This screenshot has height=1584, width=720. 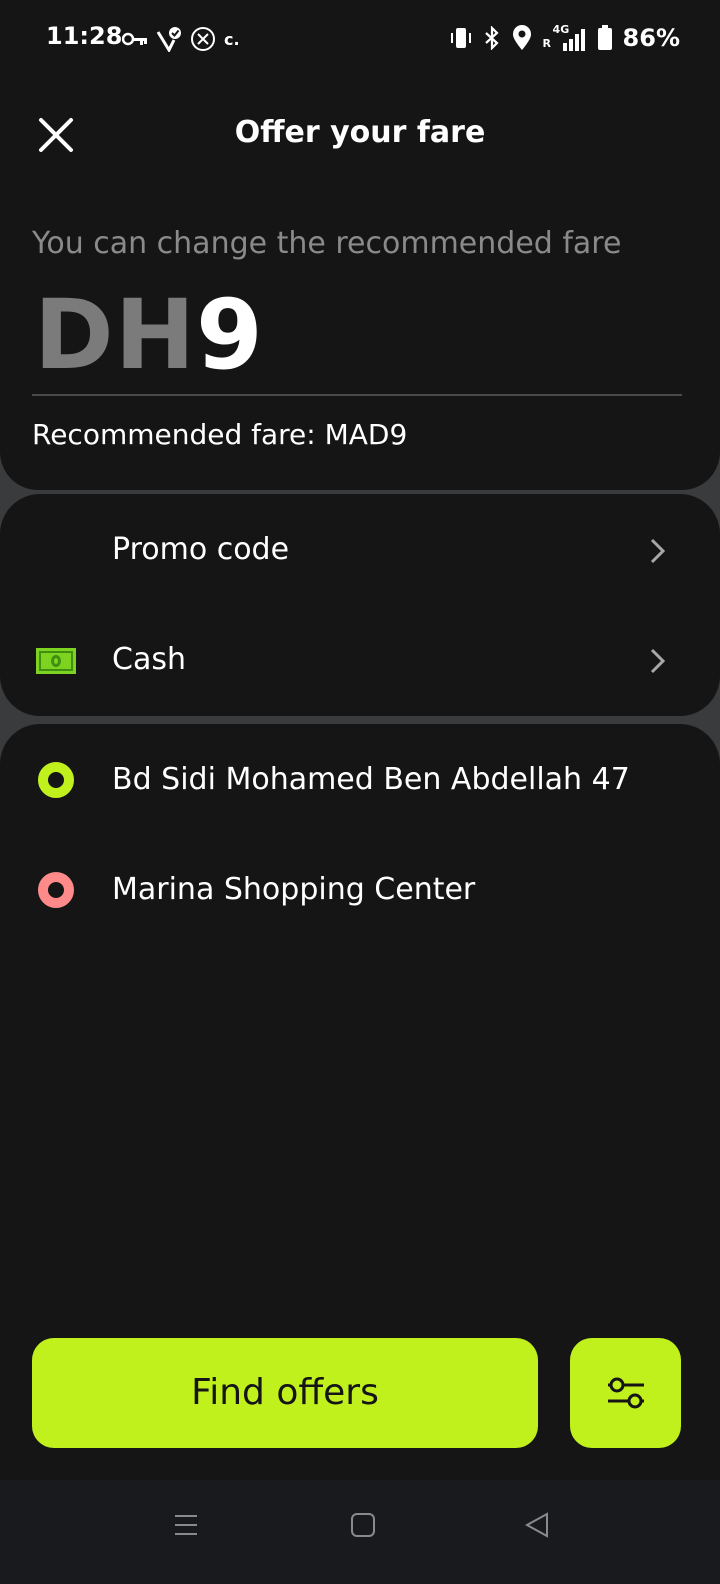 I want to click on vibrate-icon, so click(x=460, y=38).